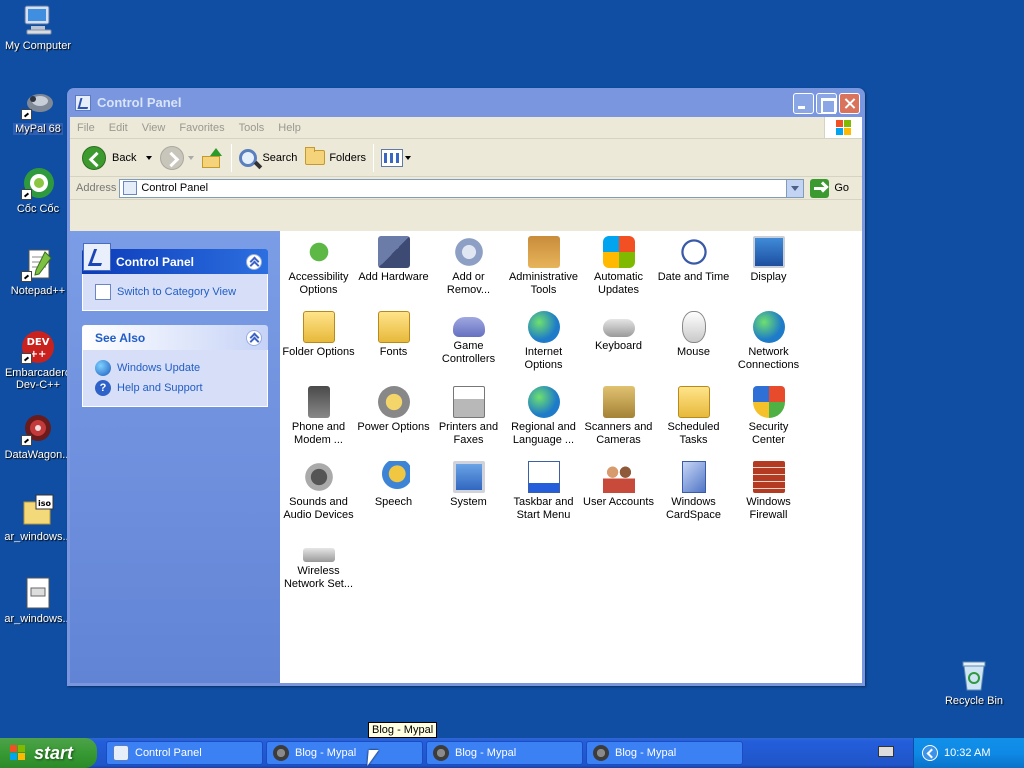 This screenshot has height=768, width=1024. I want to click on switch-to-category-view-link: Switch to Category View, so click(176, 292).